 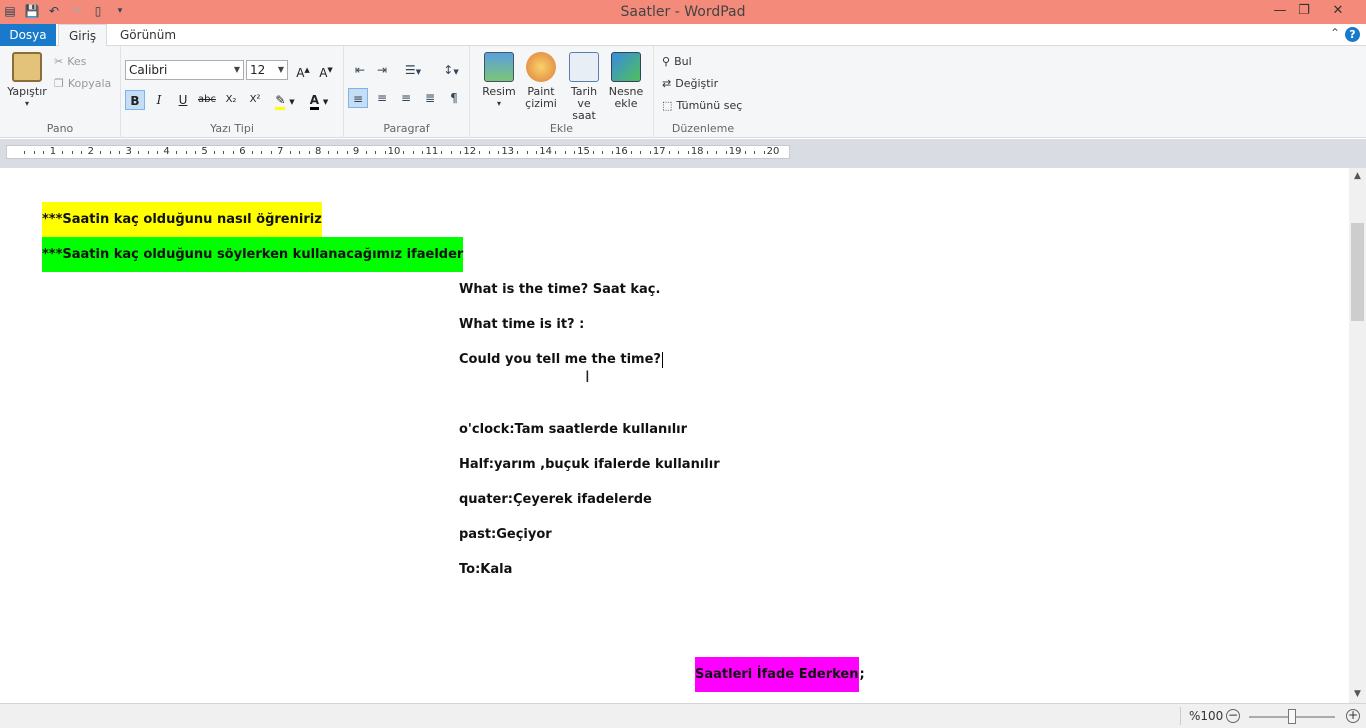 I want to click on clipboard-group: Yapıştır ▾ ✂ Kes ❐ Kopyala Pano, so click(x=60, y=92).